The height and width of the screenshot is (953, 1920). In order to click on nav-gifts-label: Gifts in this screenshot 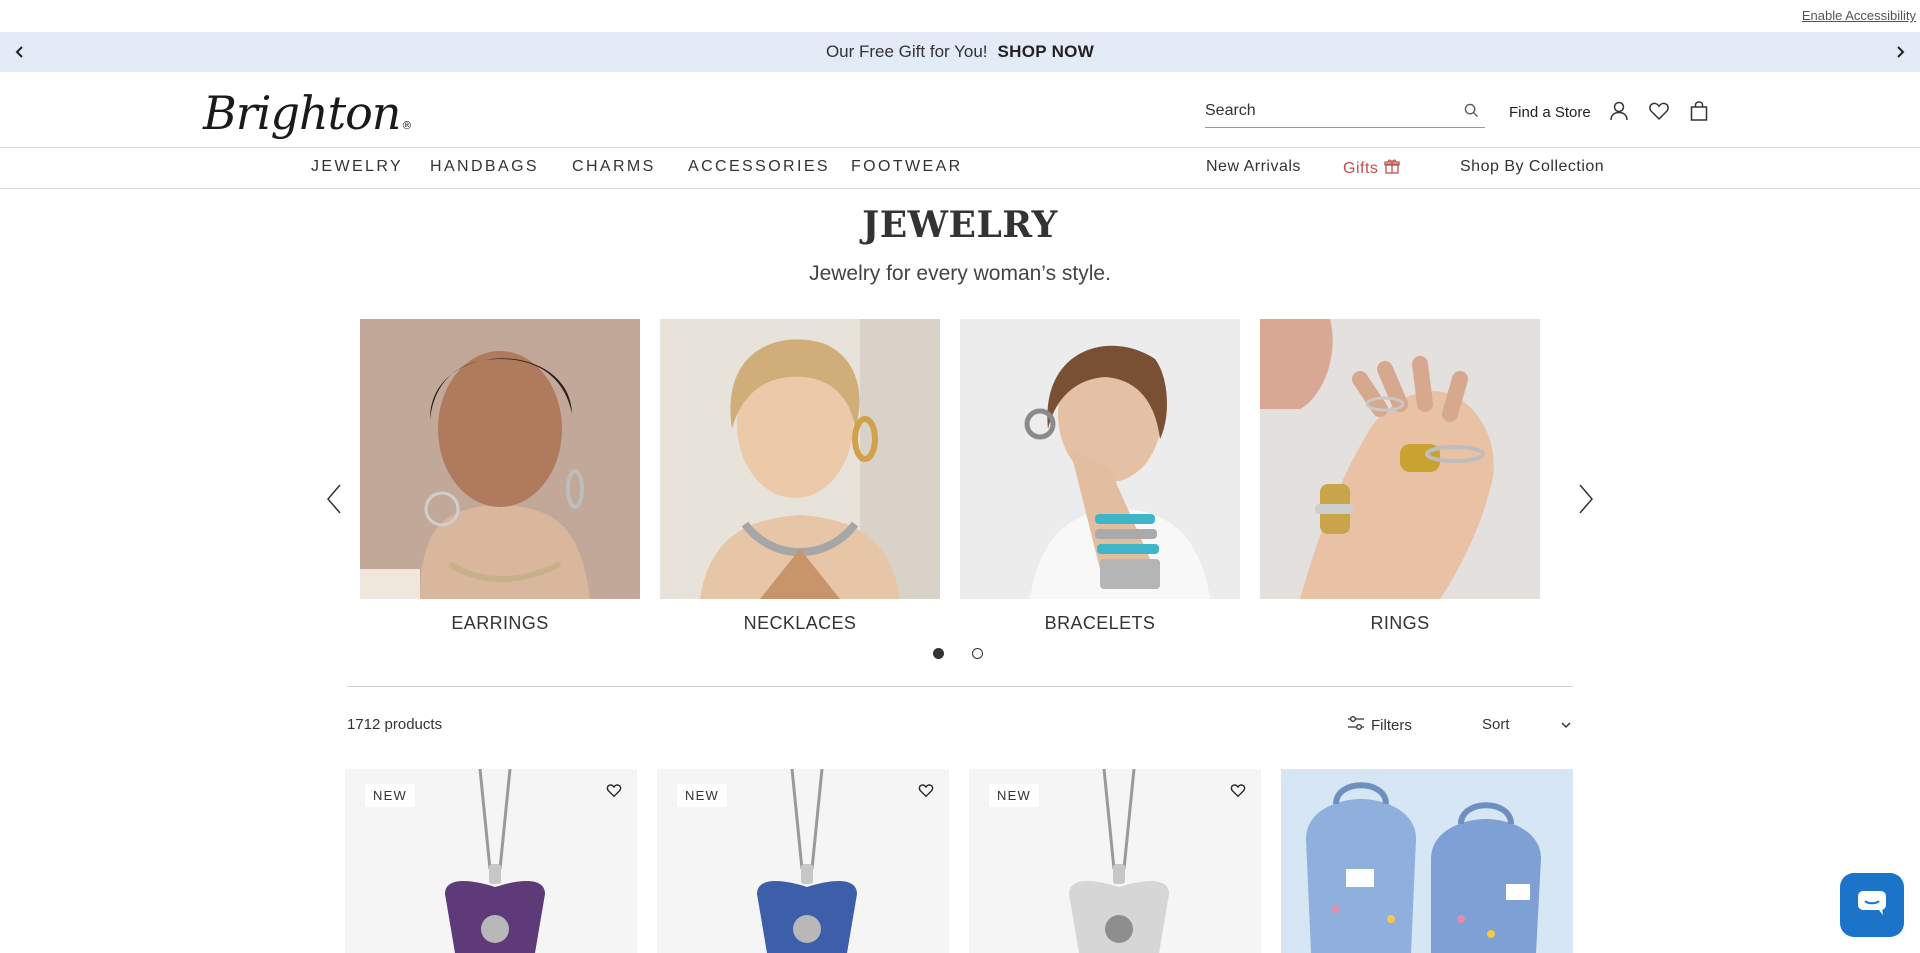, I will do `click(1361, 168)`.